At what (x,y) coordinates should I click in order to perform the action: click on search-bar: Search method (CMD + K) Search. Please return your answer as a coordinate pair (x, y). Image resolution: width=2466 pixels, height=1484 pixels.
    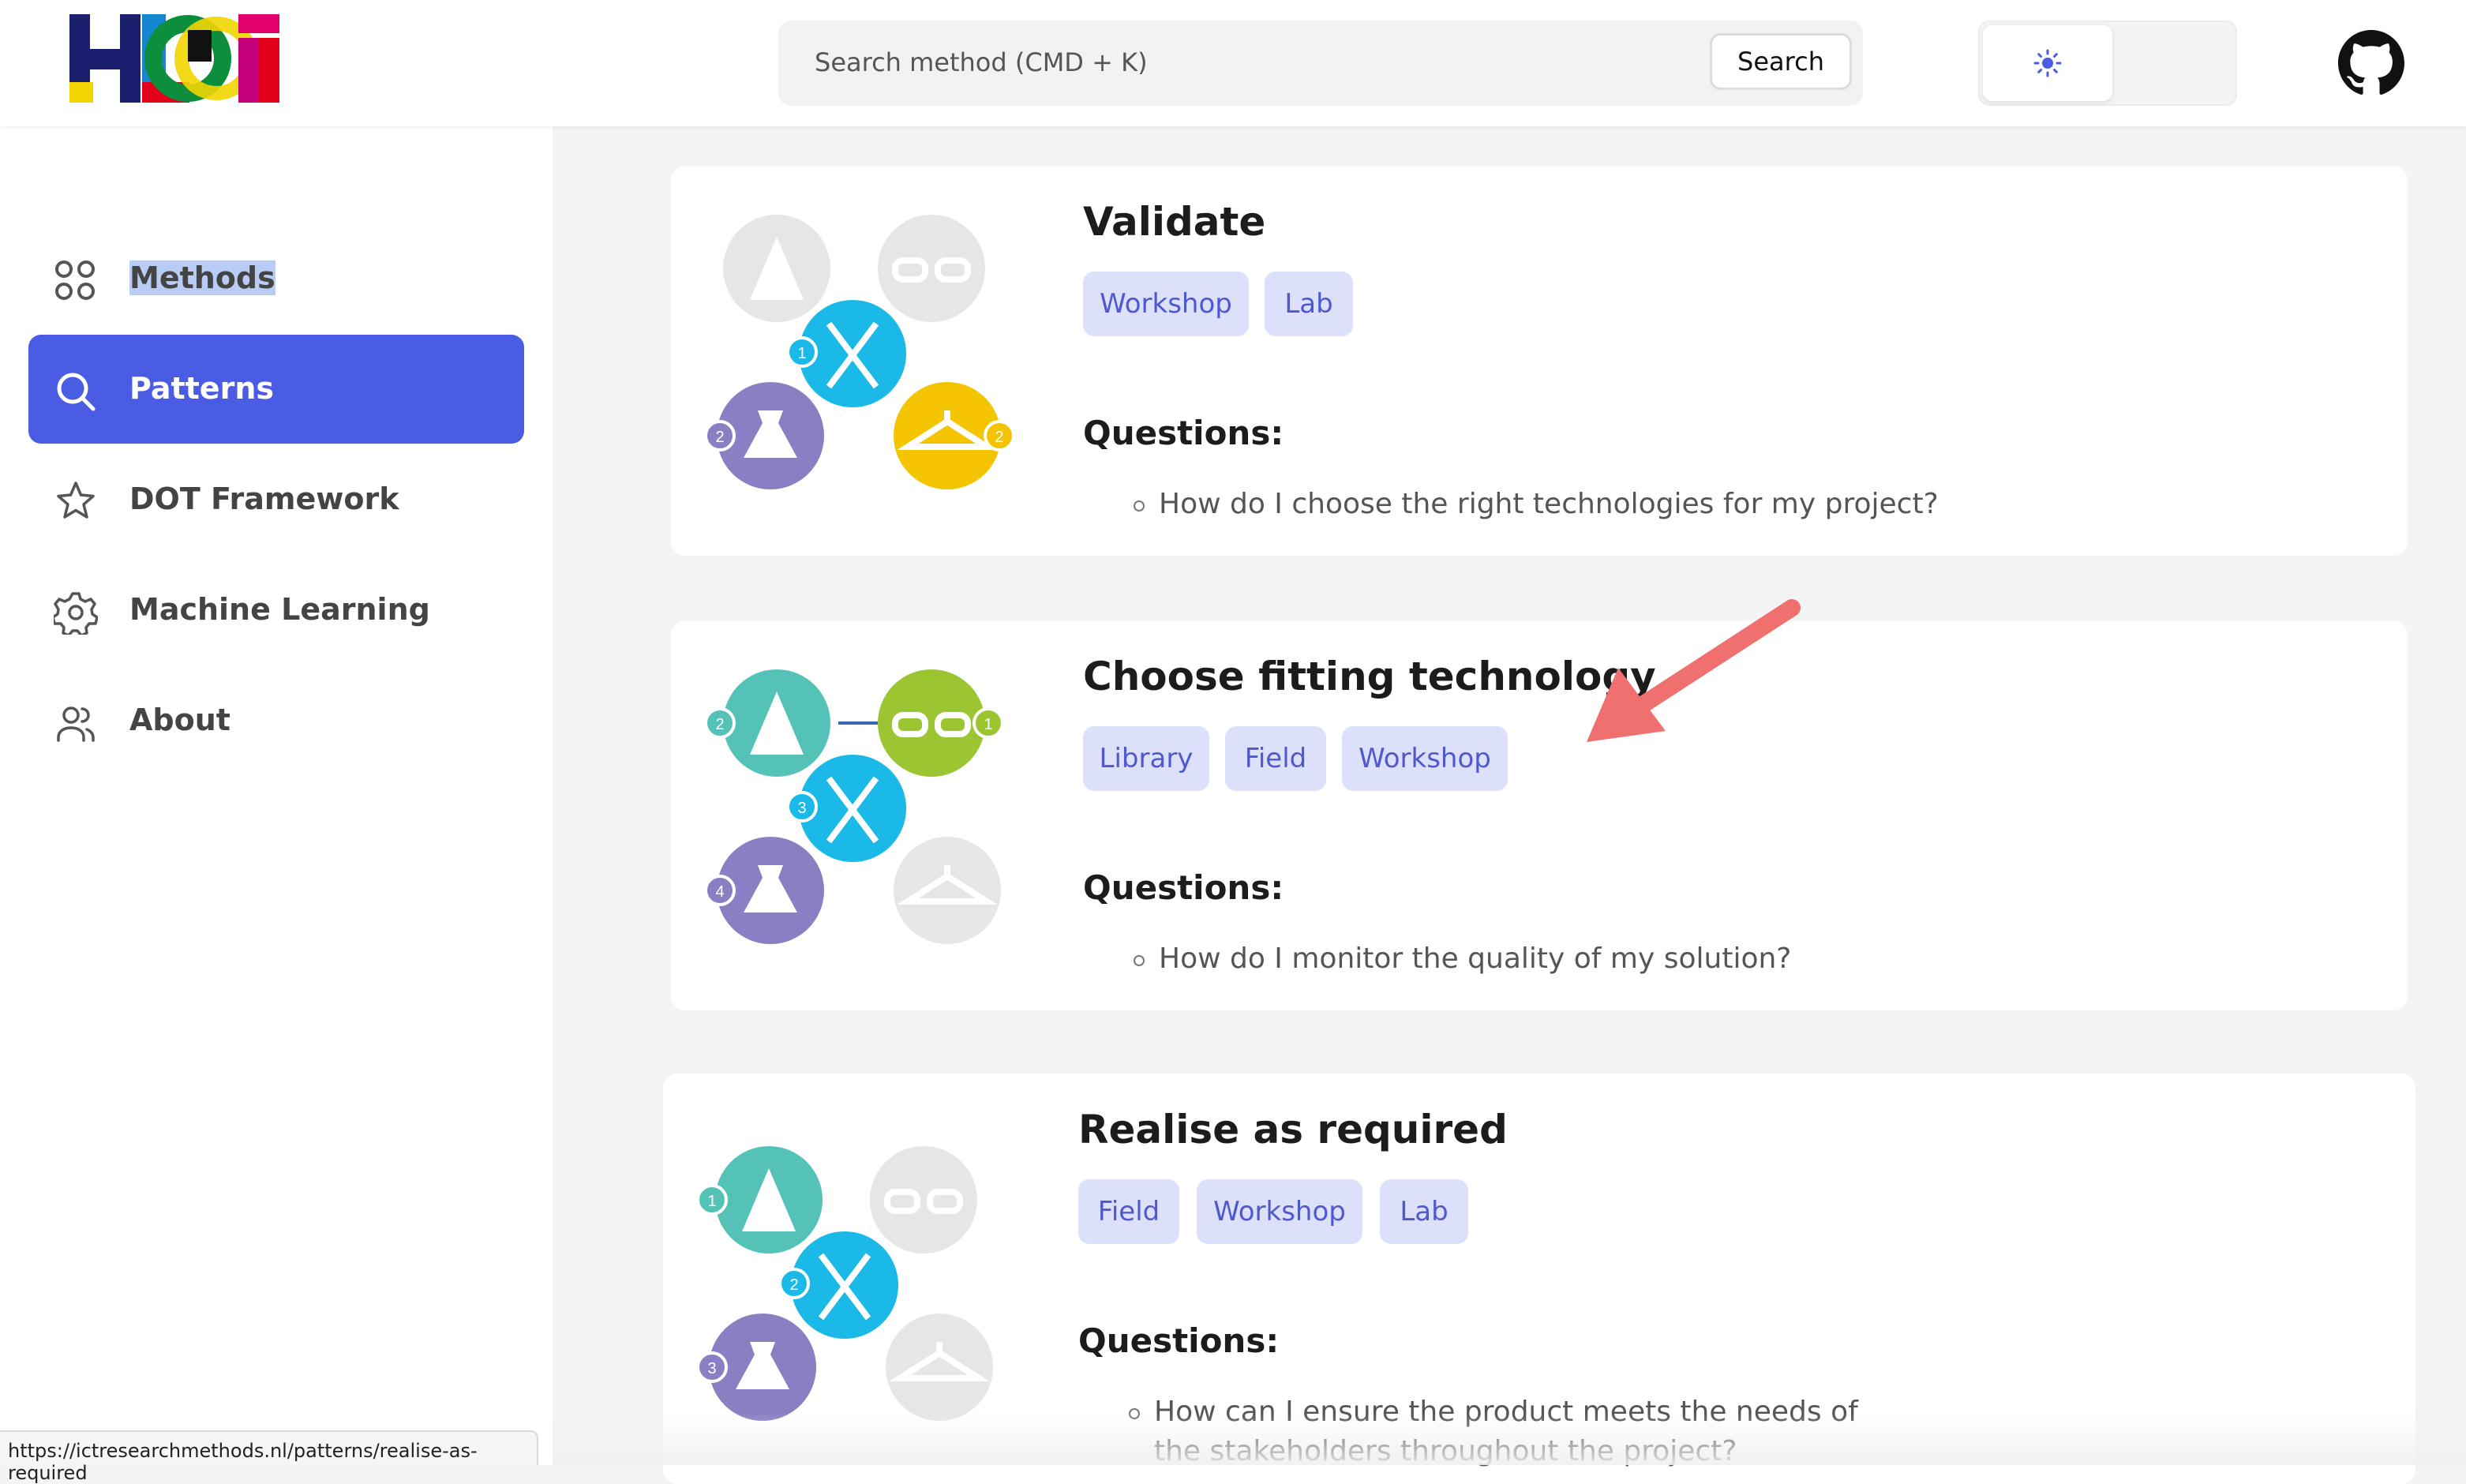
    Looking at the image, I should click on (1320, 63).